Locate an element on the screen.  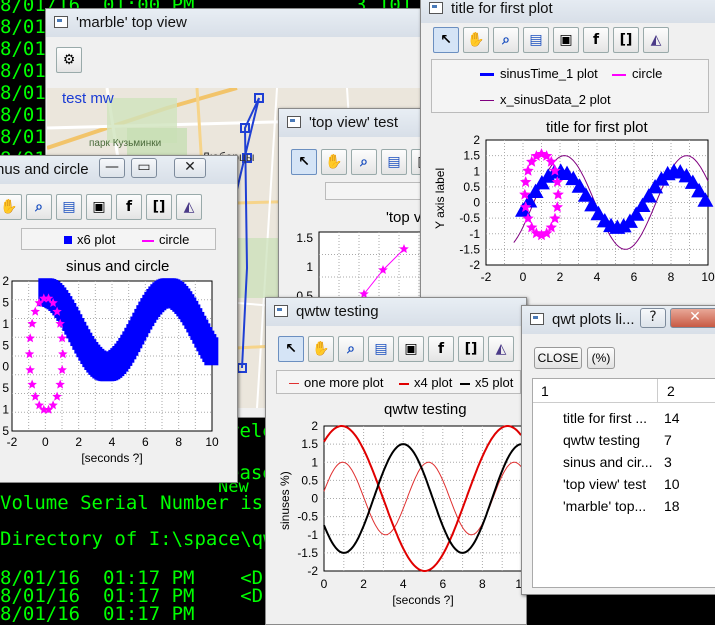
minimize-button: — is located at coordinates (112, 168).